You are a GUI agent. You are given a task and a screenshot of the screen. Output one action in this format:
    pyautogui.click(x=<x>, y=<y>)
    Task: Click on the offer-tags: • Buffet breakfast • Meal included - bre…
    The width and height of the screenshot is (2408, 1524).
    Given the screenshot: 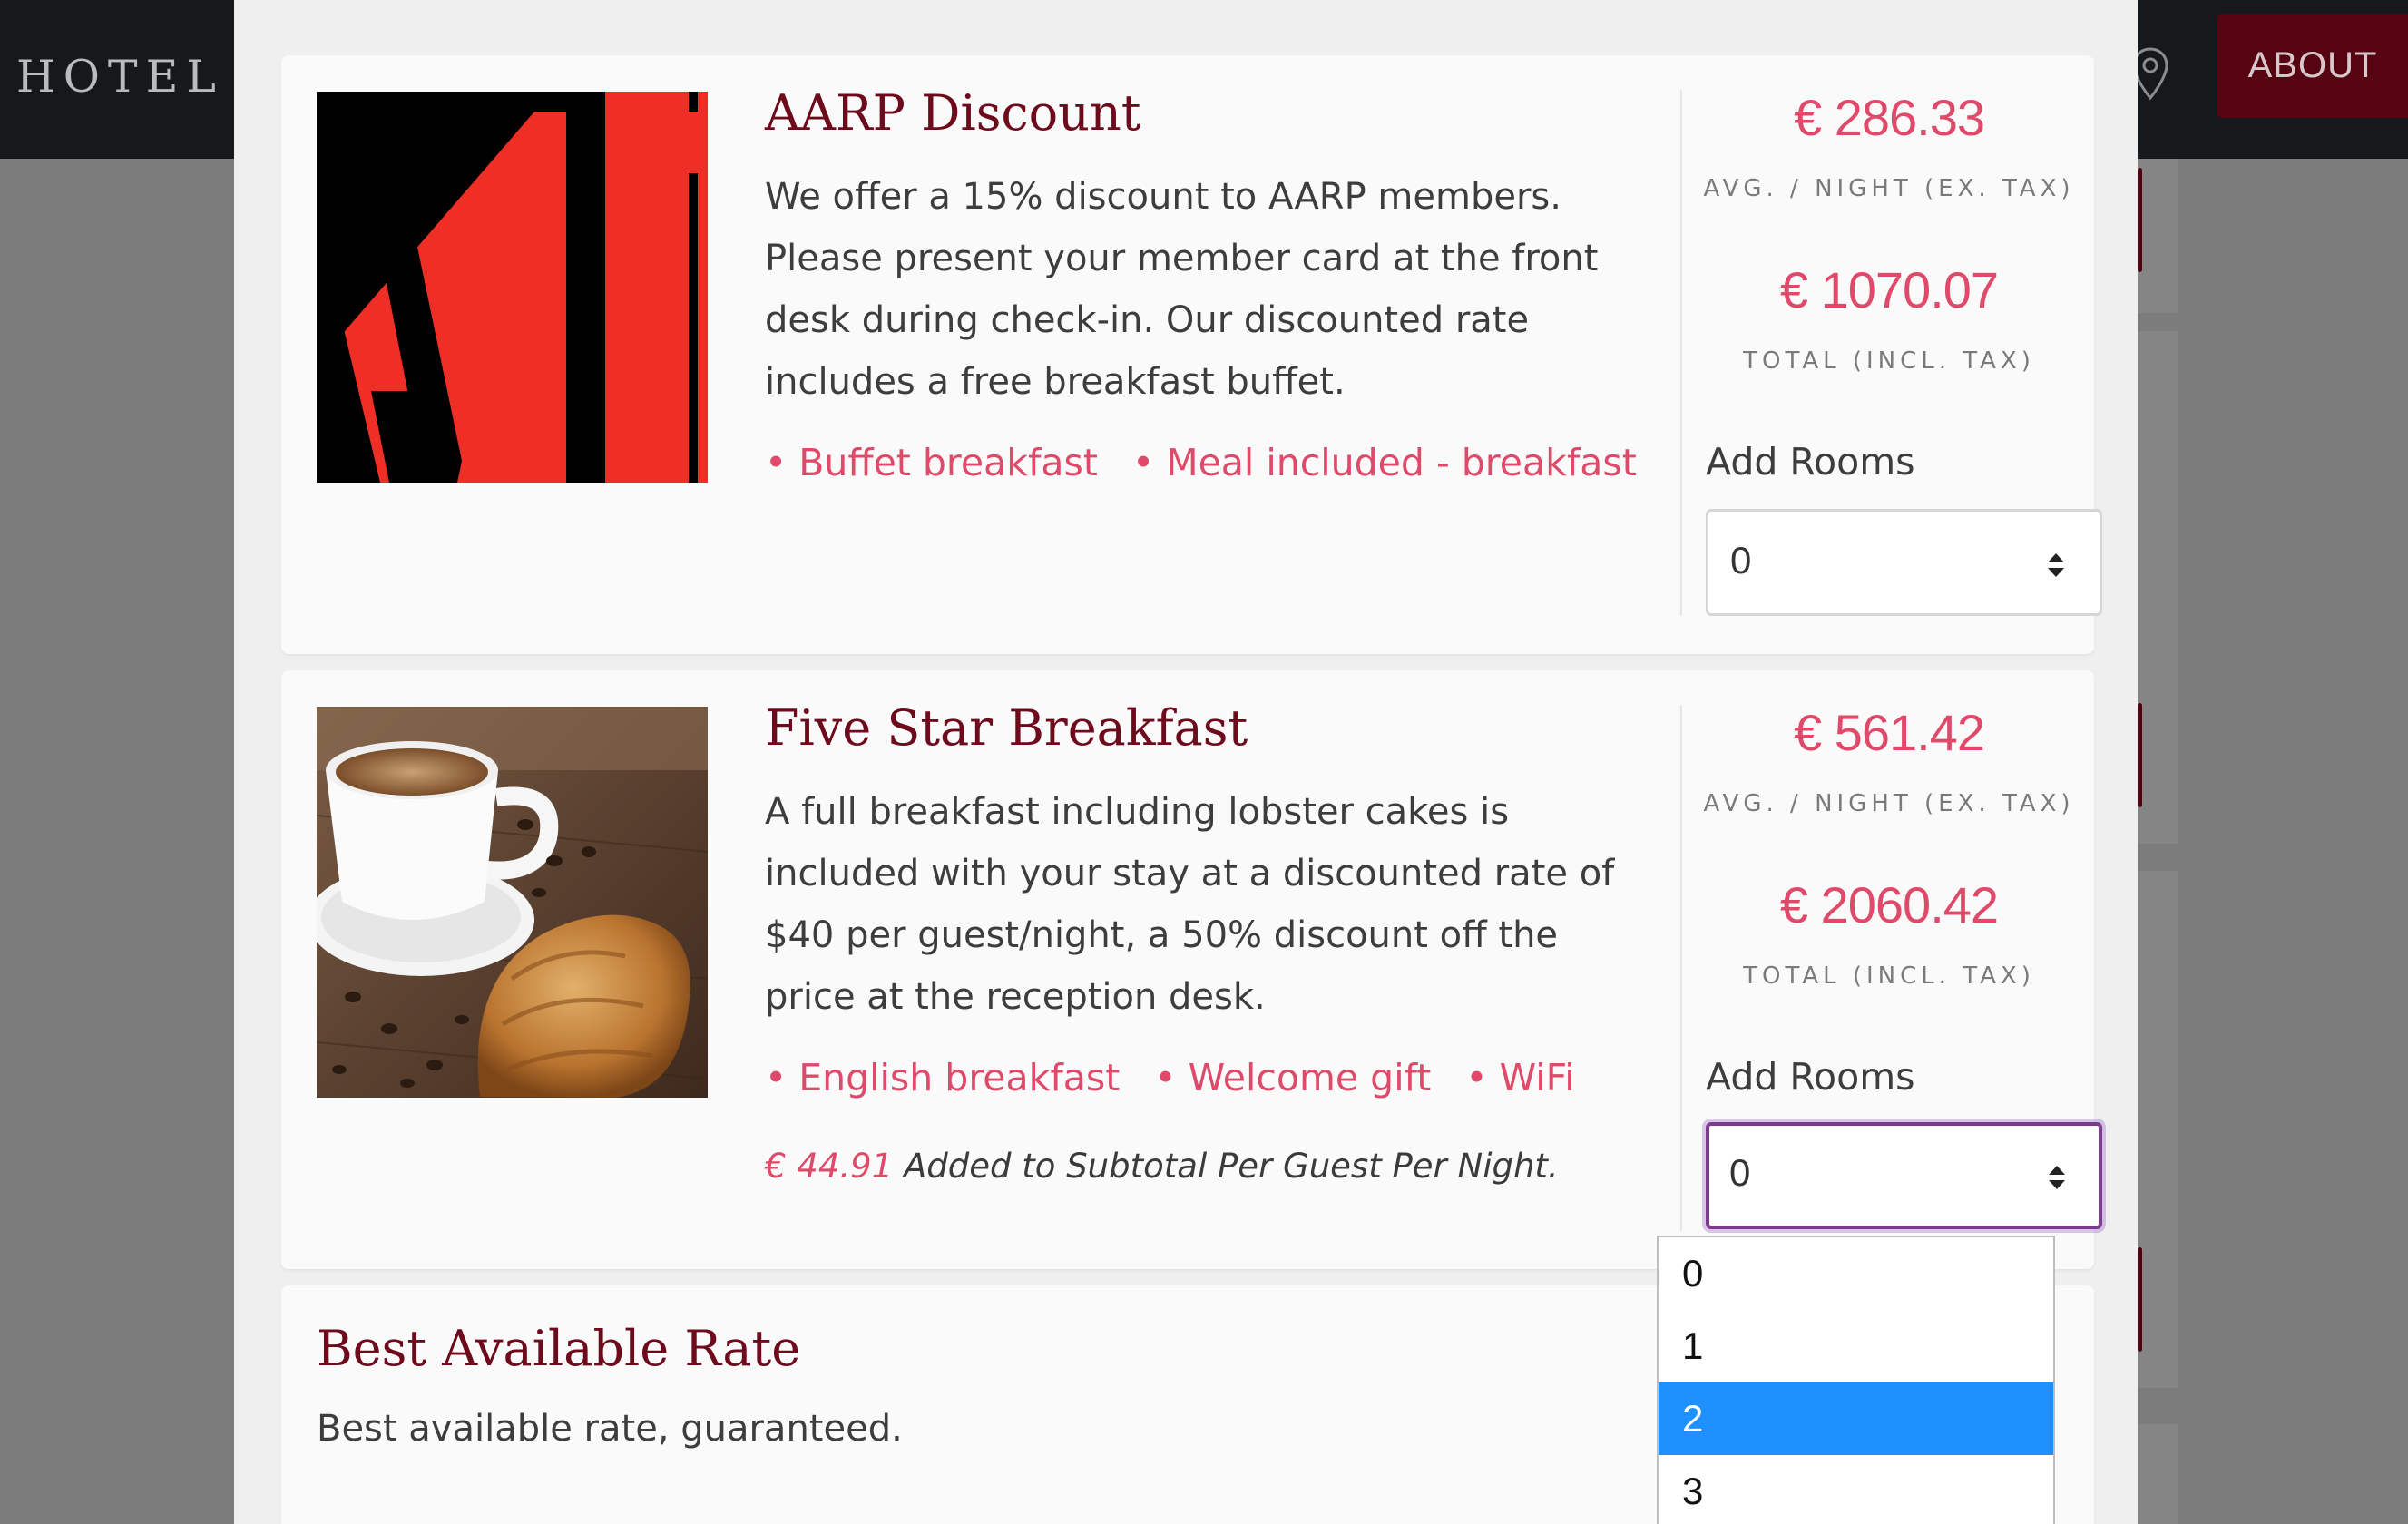 What is the action you would take?
    pyautogui.click(x=1201, y=463)
    